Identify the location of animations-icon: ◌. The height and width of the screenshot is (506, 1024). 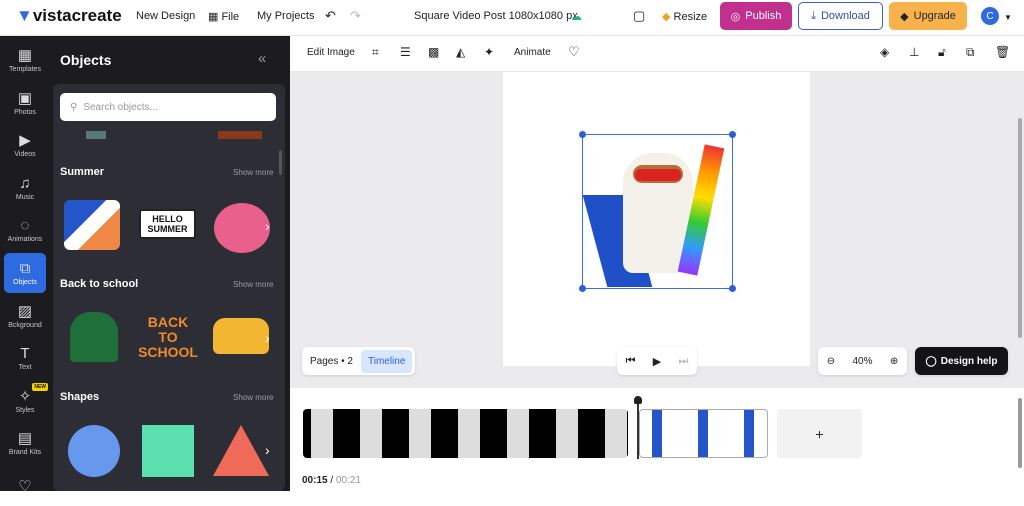
(25, 225).